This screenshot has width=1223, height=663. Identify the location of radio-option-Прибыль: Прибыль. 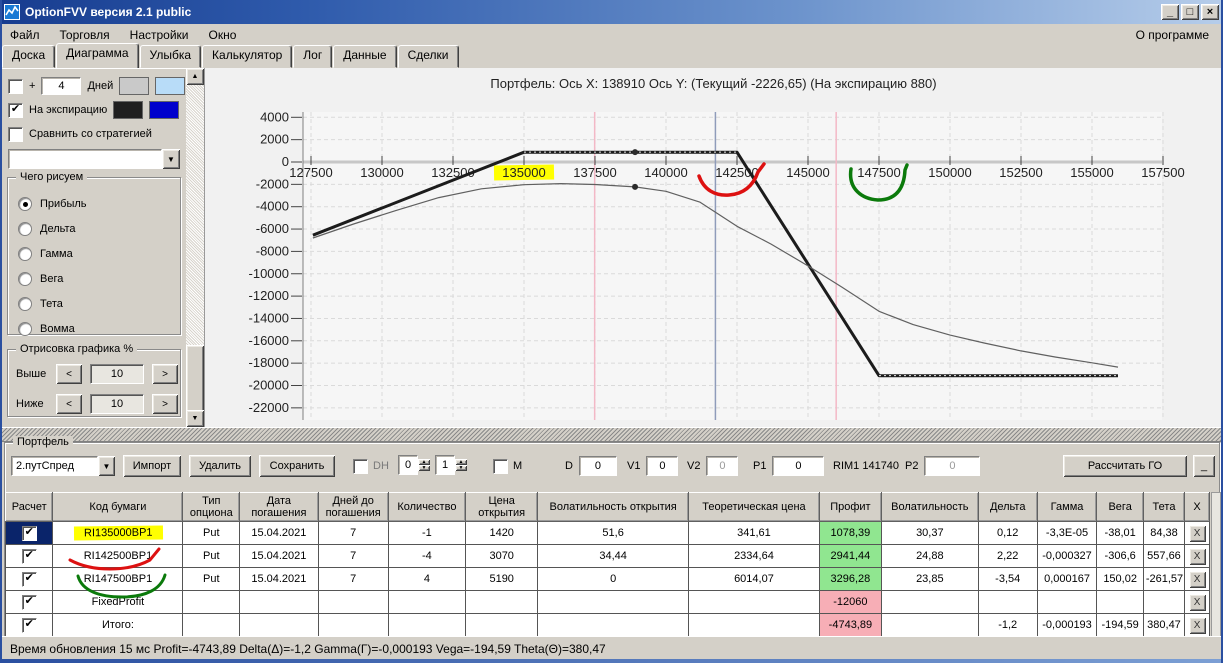
(99, 204).